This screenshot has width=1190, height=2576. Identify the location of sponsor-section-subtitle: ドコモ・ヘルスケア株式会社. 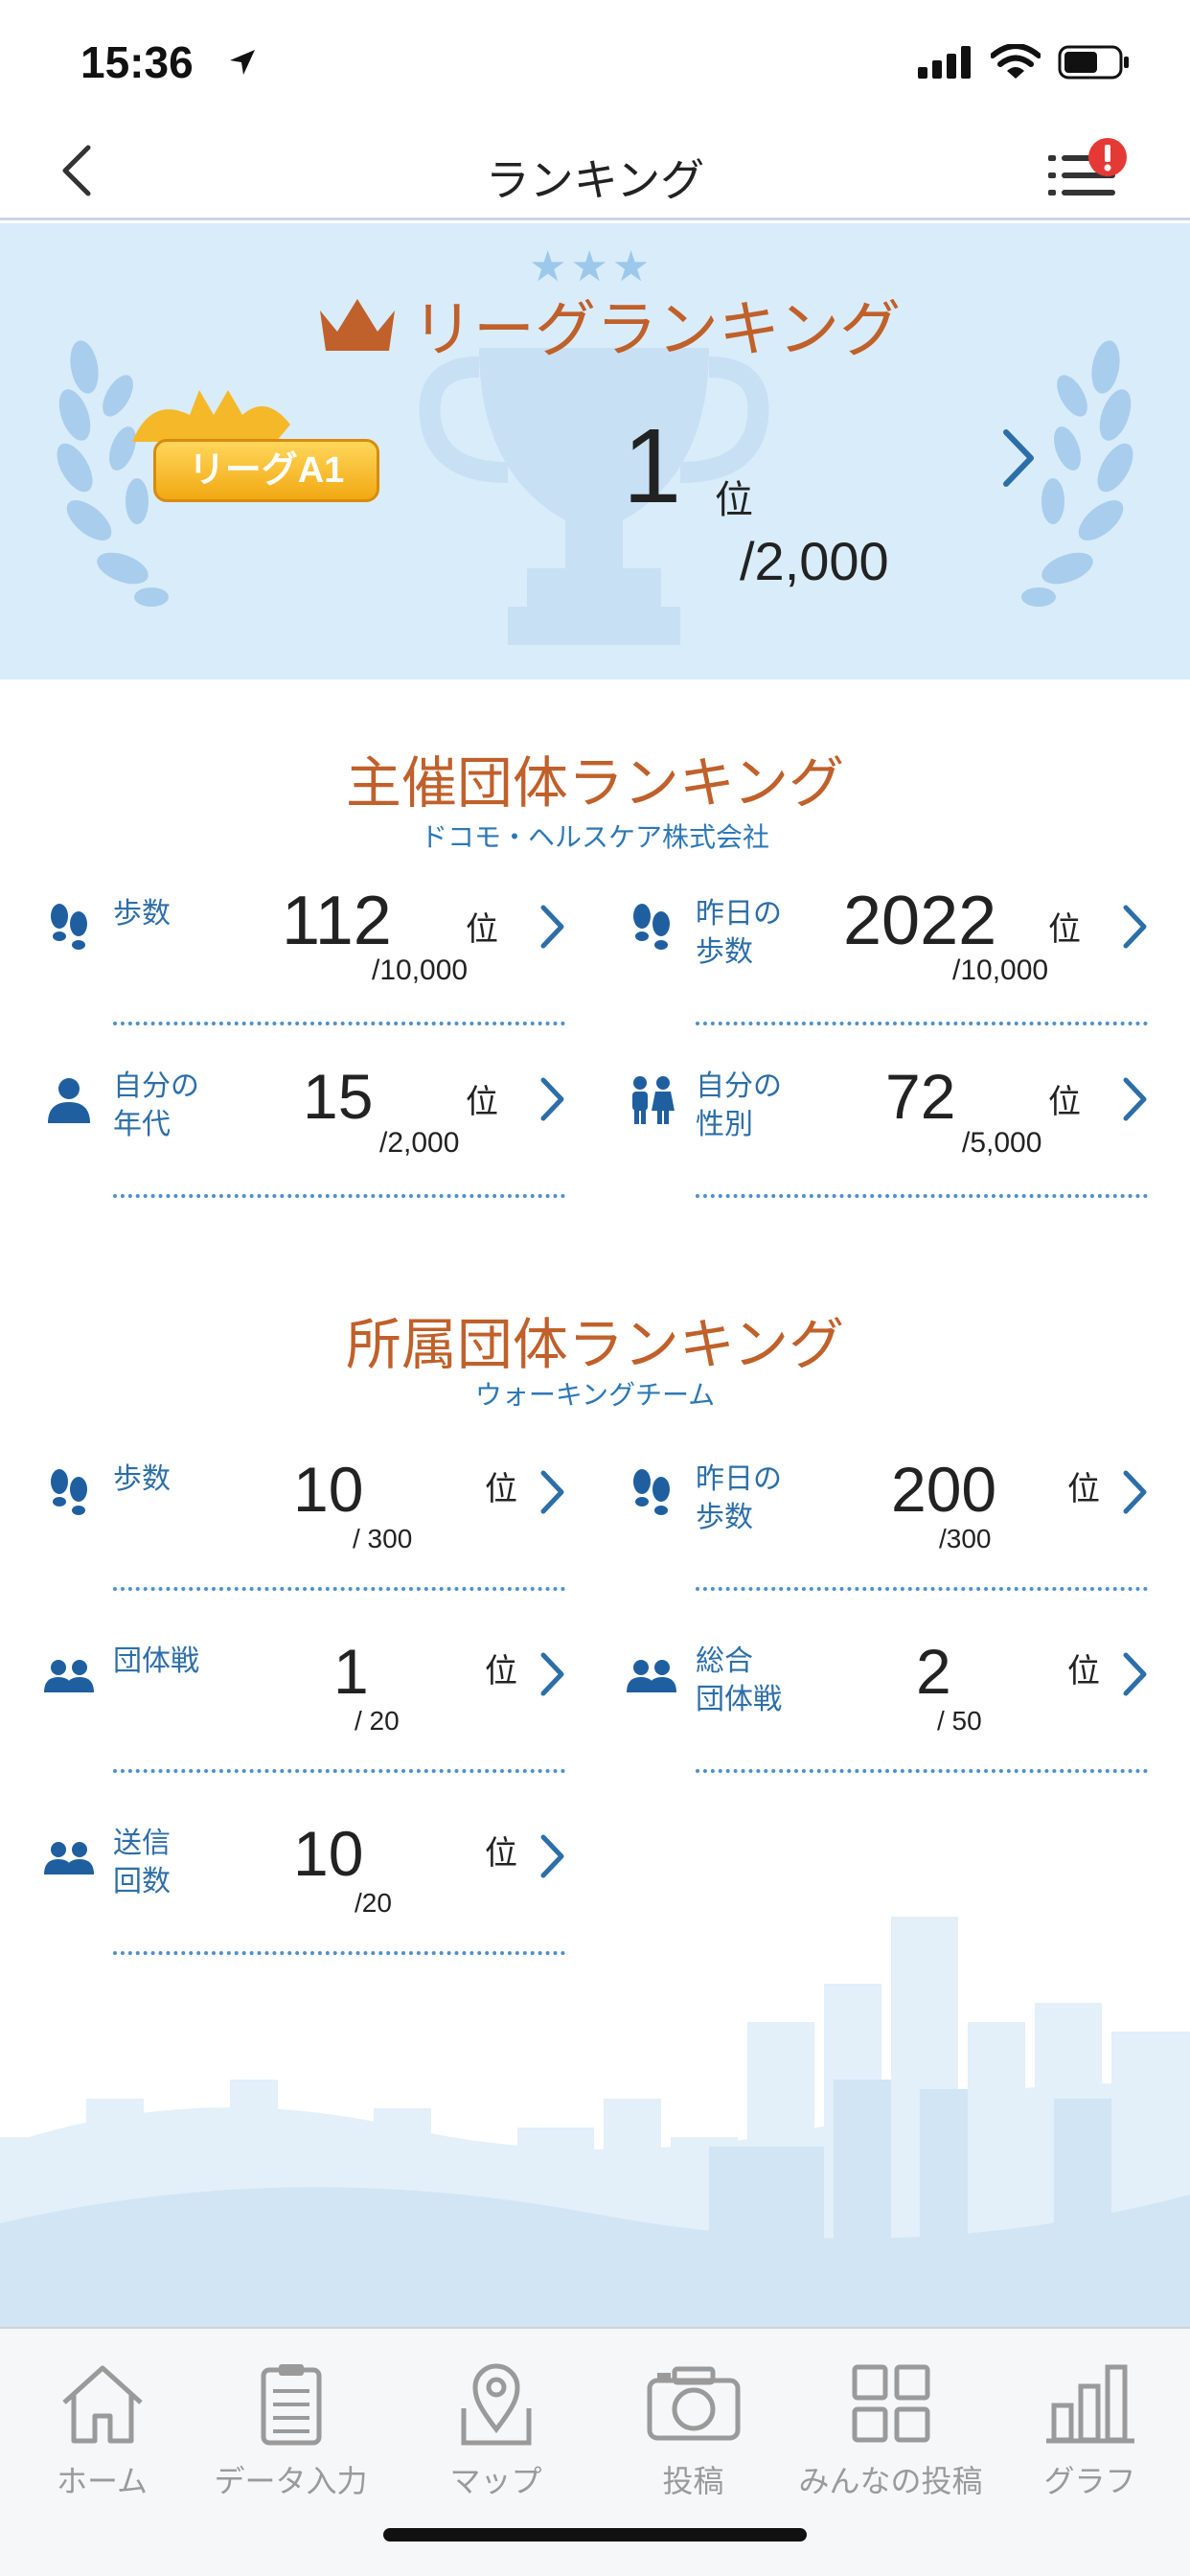
(594, 837).